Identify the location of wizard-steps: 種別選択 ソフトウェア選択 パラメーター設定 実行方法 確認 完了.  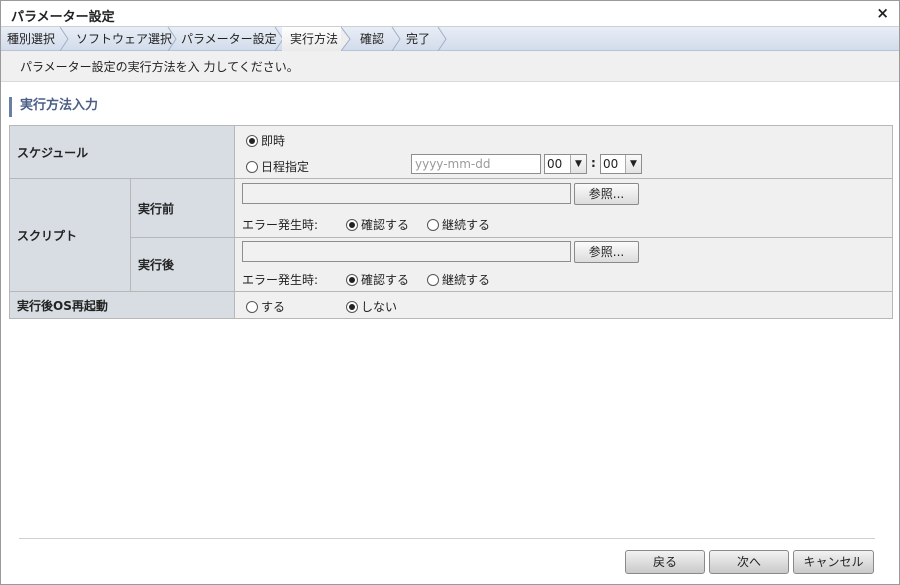
(450, 39).